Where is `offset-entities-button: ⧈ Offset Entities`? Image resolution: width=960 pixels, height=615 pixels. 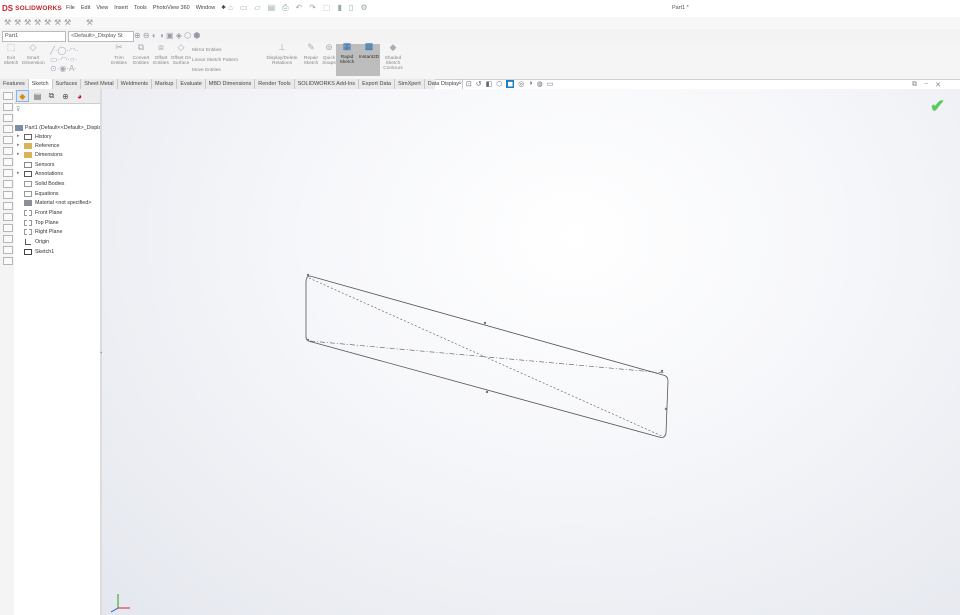
offset-entities-button: ⧈ Offset Entities is located at coordinates (161, 55).